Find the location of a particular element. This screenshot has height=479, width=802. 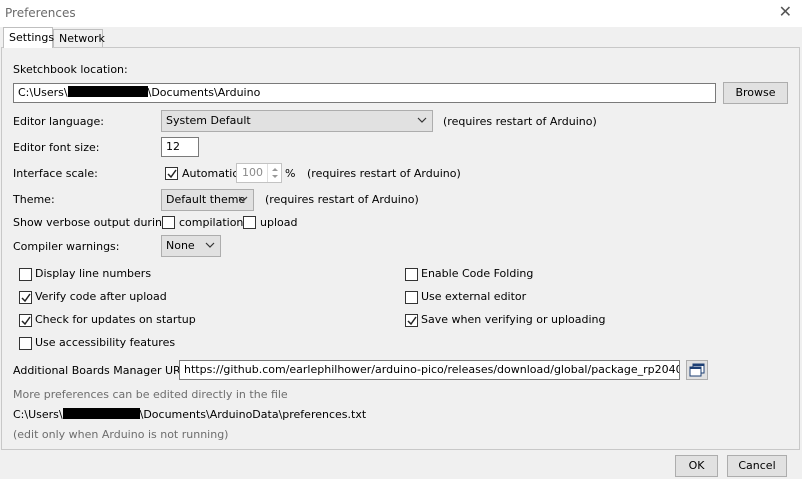

editor-language-select: System Default is located at coordinates (297, 121).